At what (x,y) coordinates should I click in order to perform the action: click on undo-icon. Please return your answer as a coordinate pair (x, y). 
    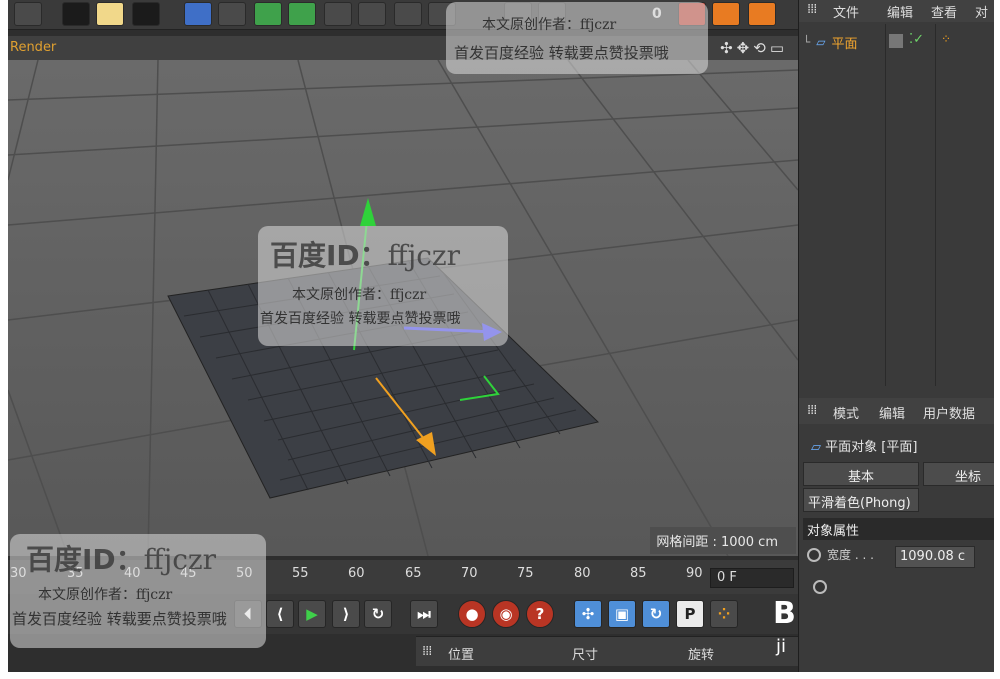
    Looking at the image, I should click on (28, 14).